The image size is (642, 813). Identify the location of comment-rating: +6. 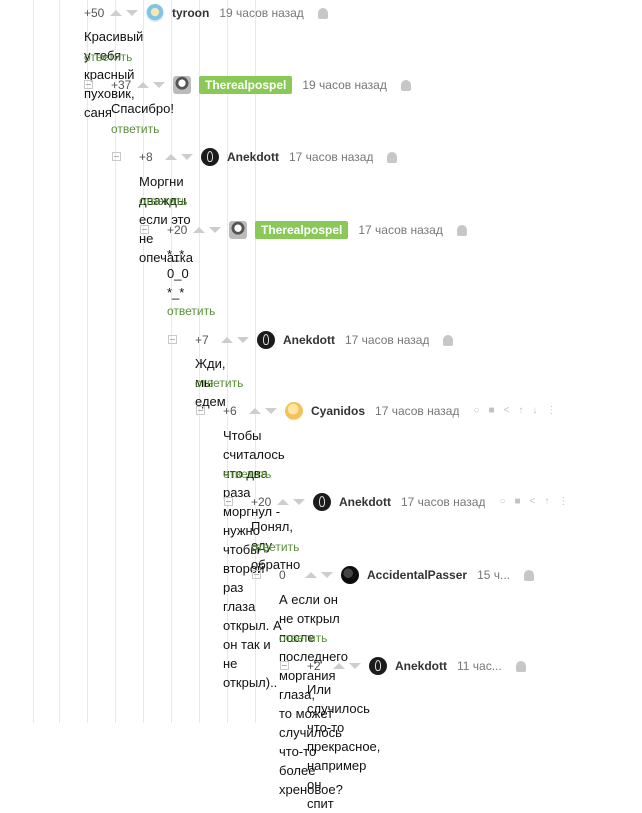
(230, 411).